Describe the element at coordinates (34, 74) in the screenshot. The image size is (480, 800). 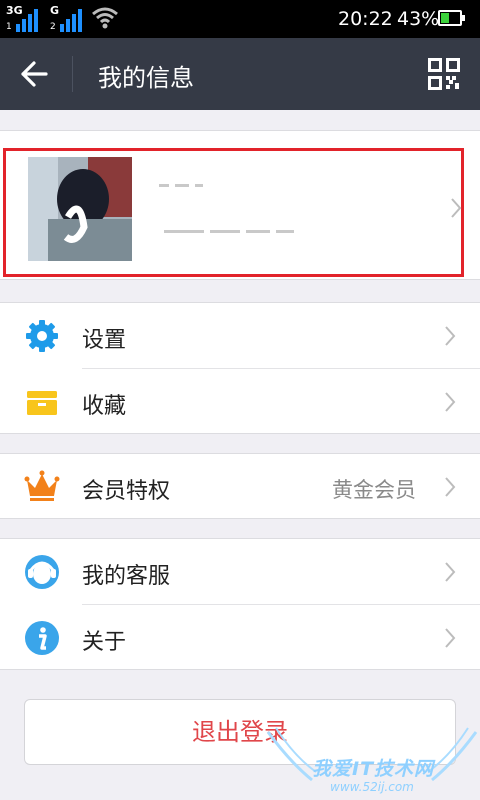
I see `arrow-left-icon` at that location.